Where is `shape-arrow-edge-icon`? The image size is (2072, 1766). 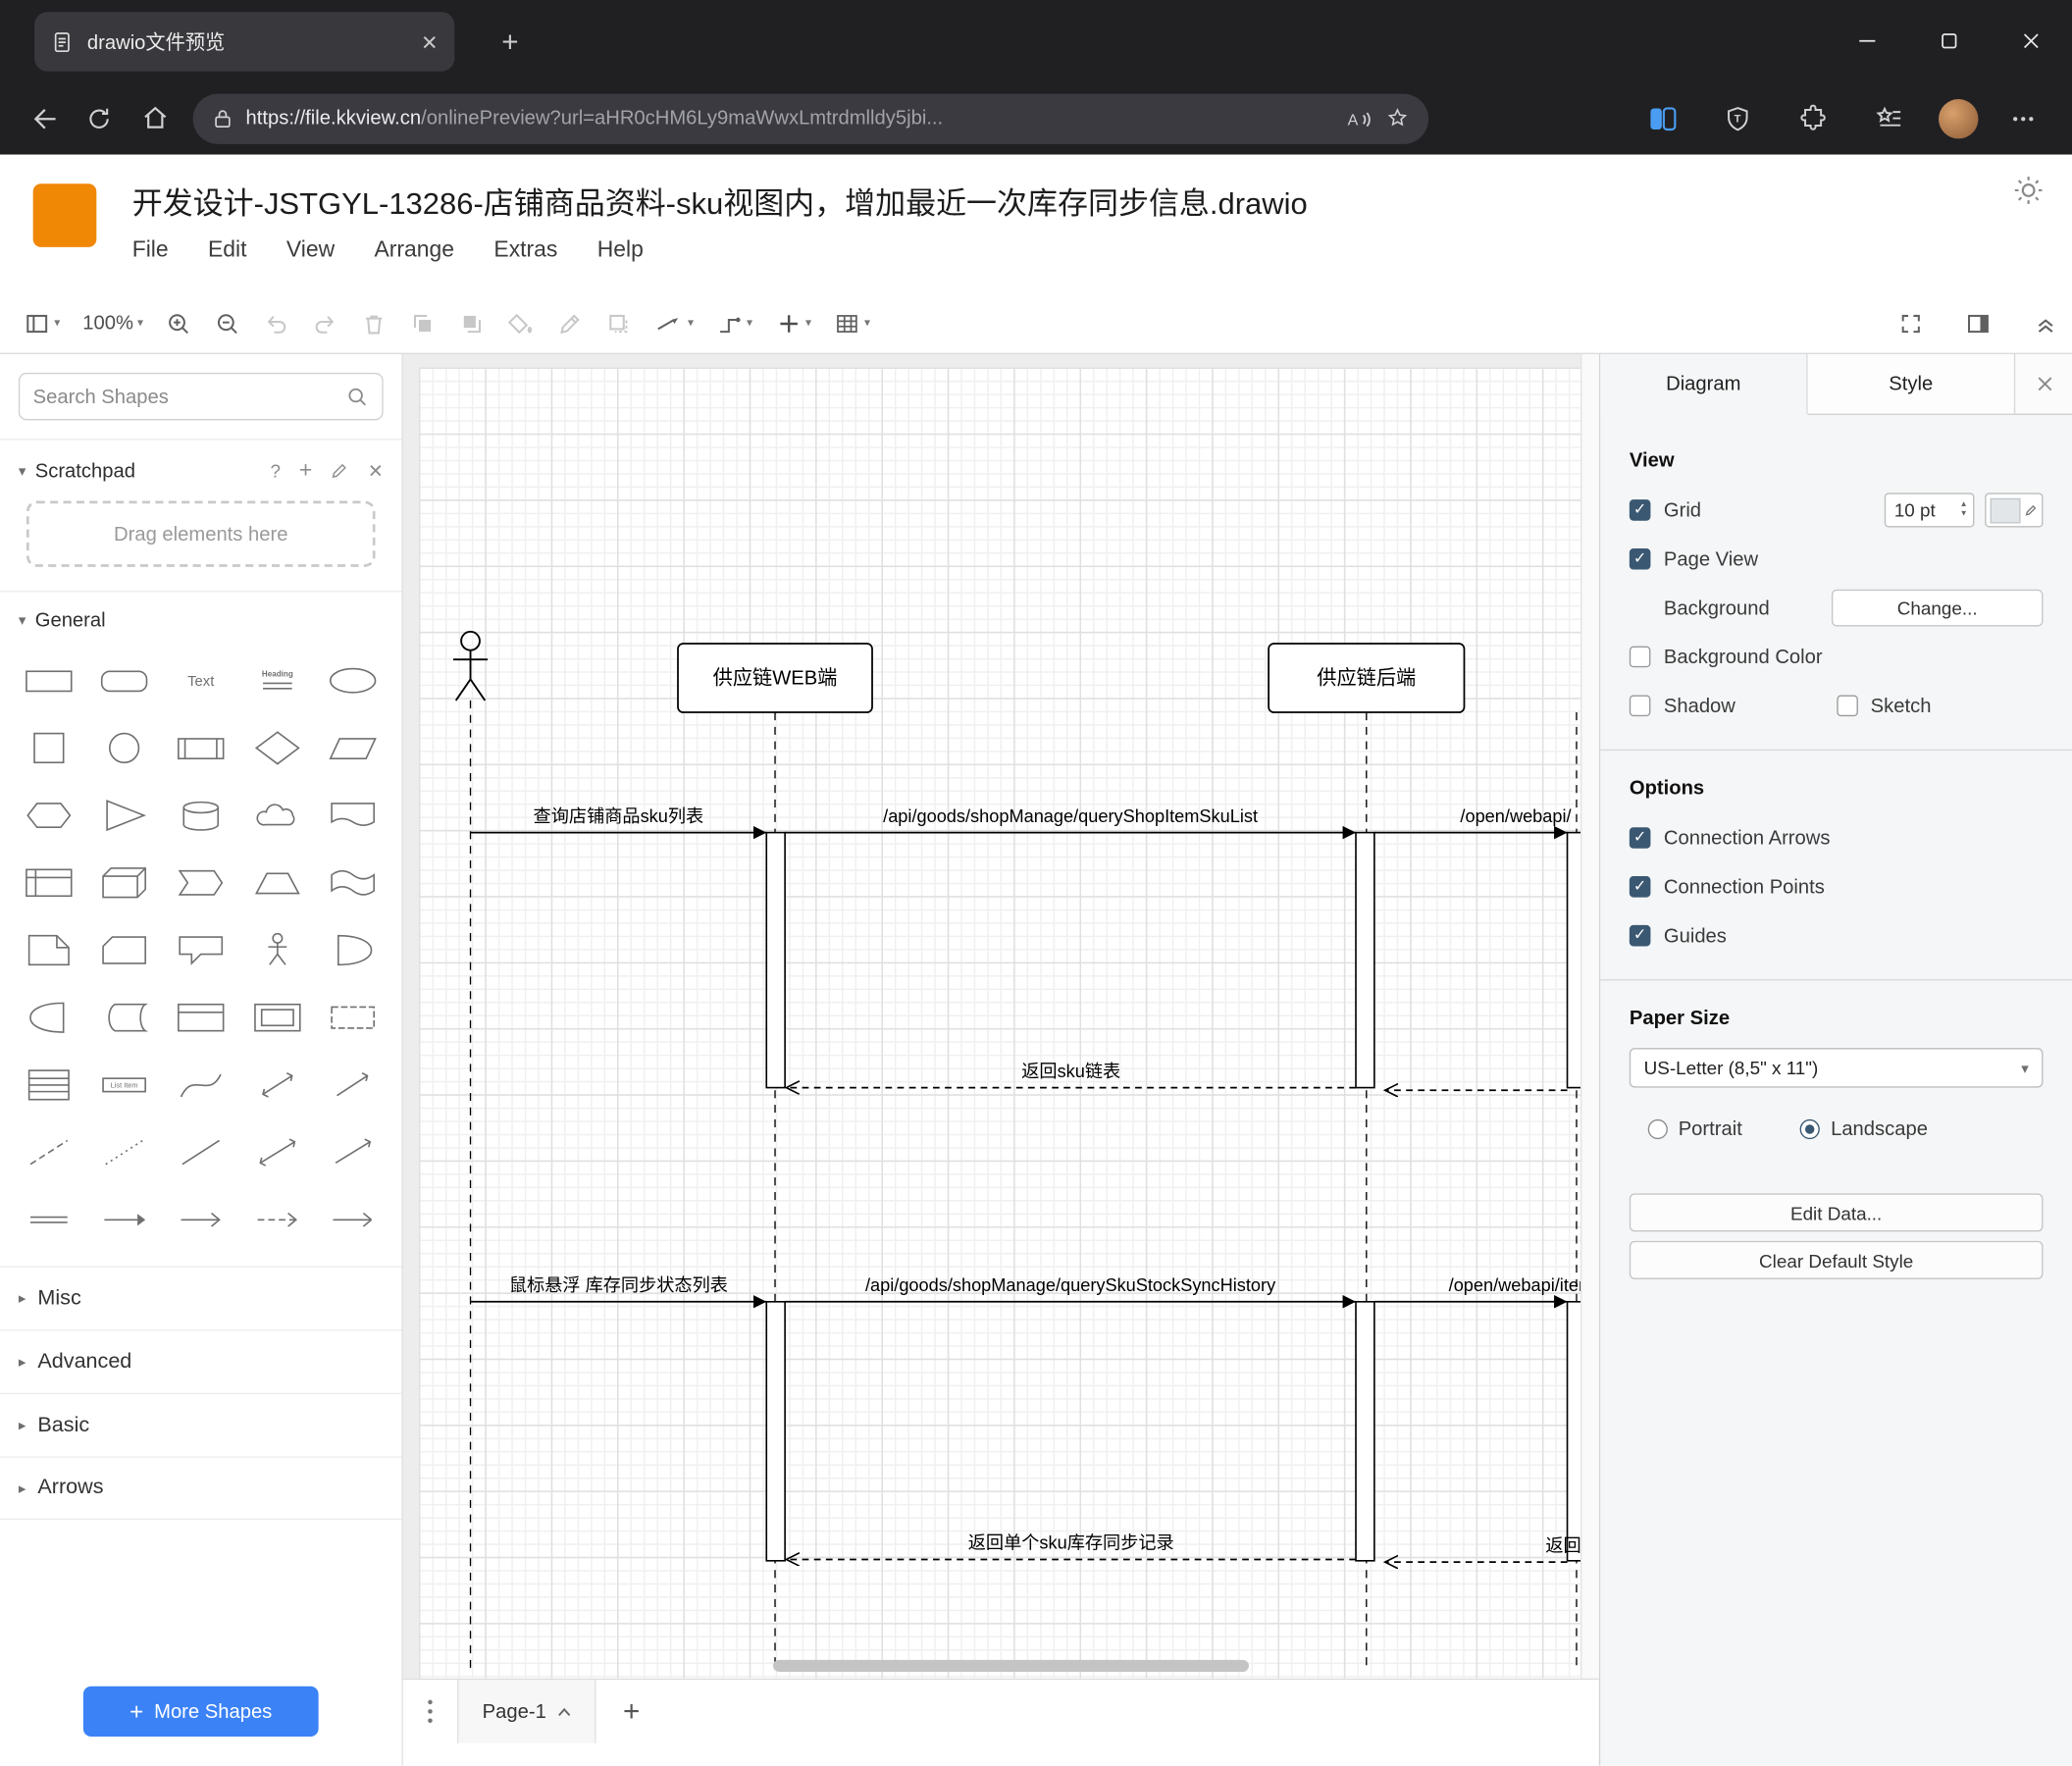 shape-arrow-edge-icon is located at coordinates (124, 1219).